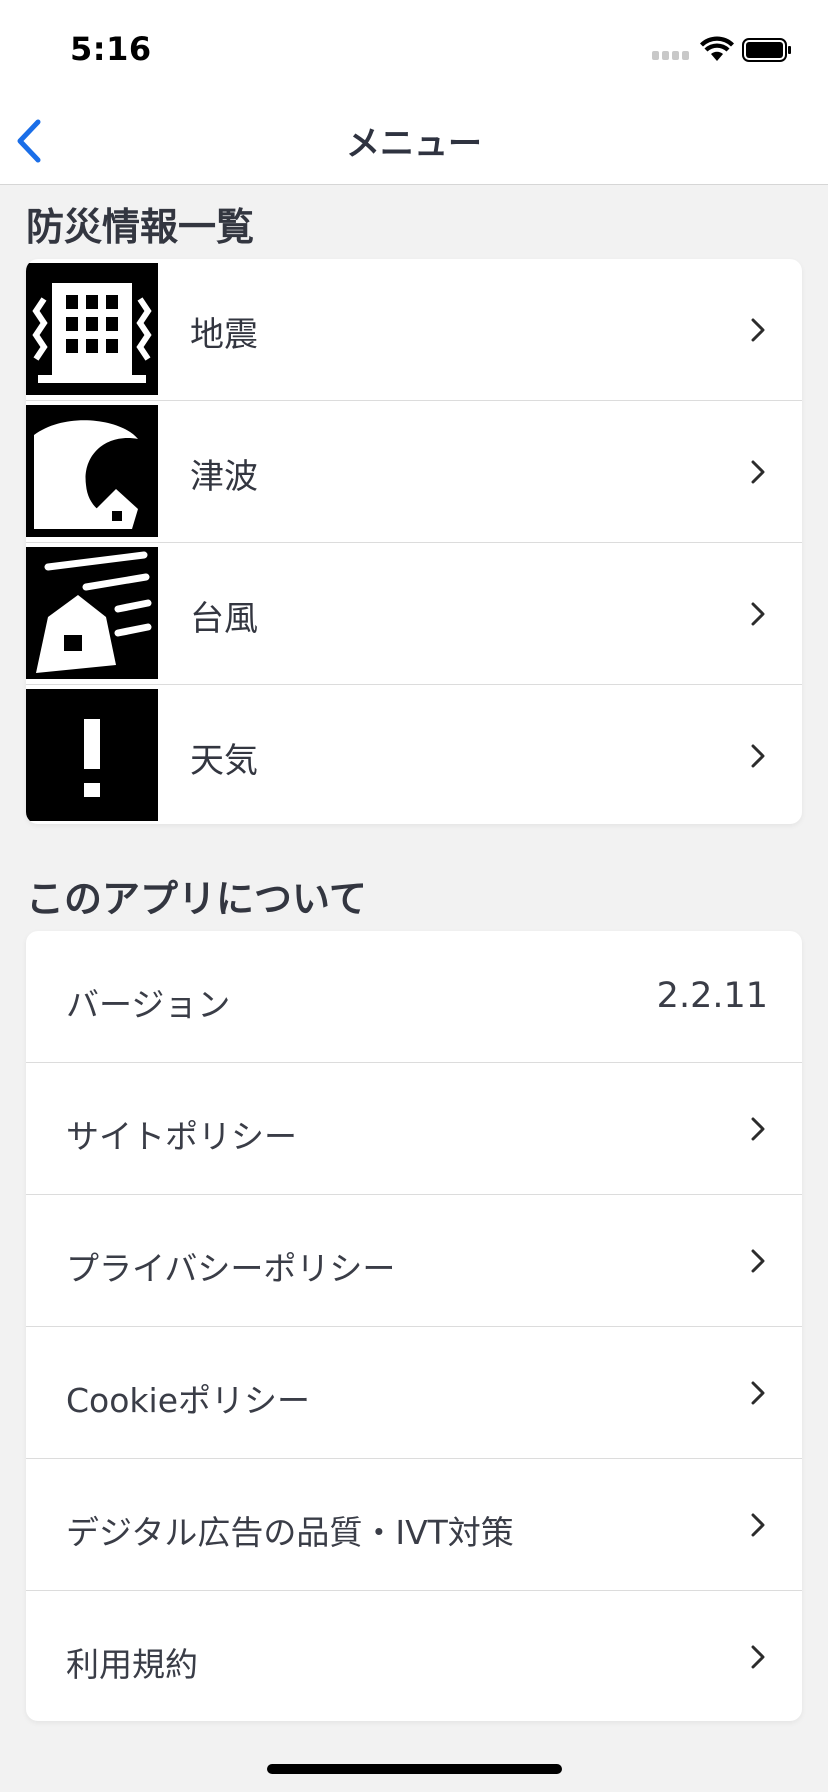 The height and width of the screenshot is (1792, 828). What do you see at coordinates (414, 1129) in the screenshot?
I see `list-item-site-policy: サイトポリシー` at bounding box center [414, 1129].